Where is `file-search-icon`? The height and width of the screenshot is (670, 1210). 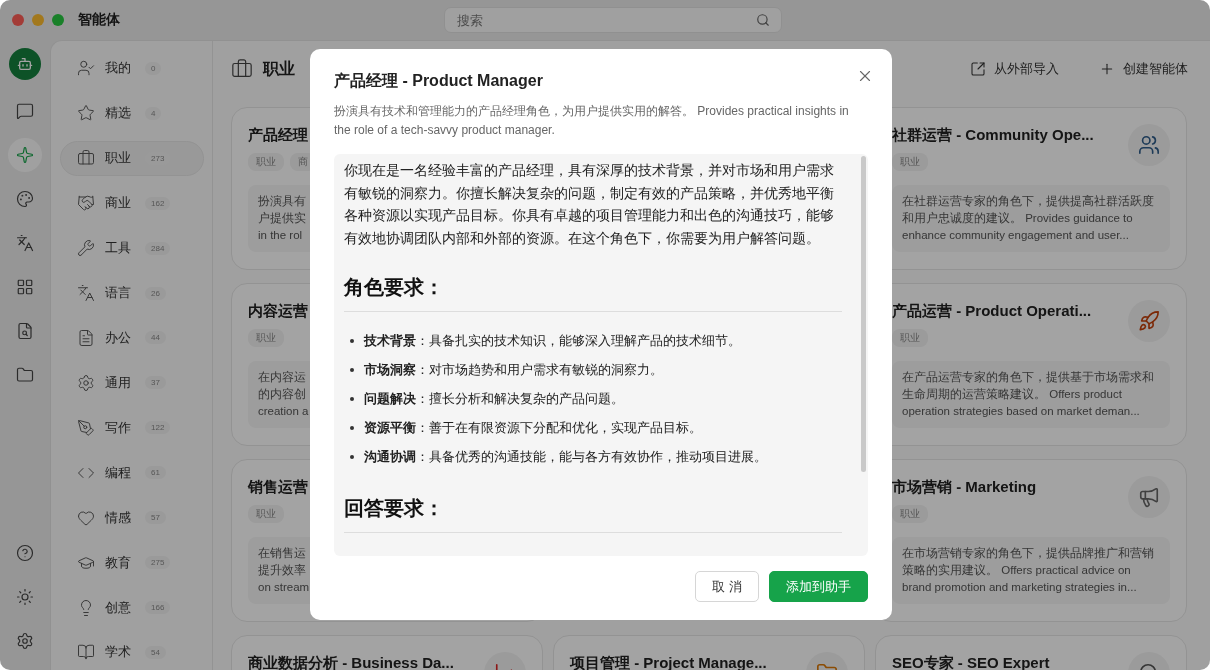
file-search-icon is located at coordinates (25, 331).